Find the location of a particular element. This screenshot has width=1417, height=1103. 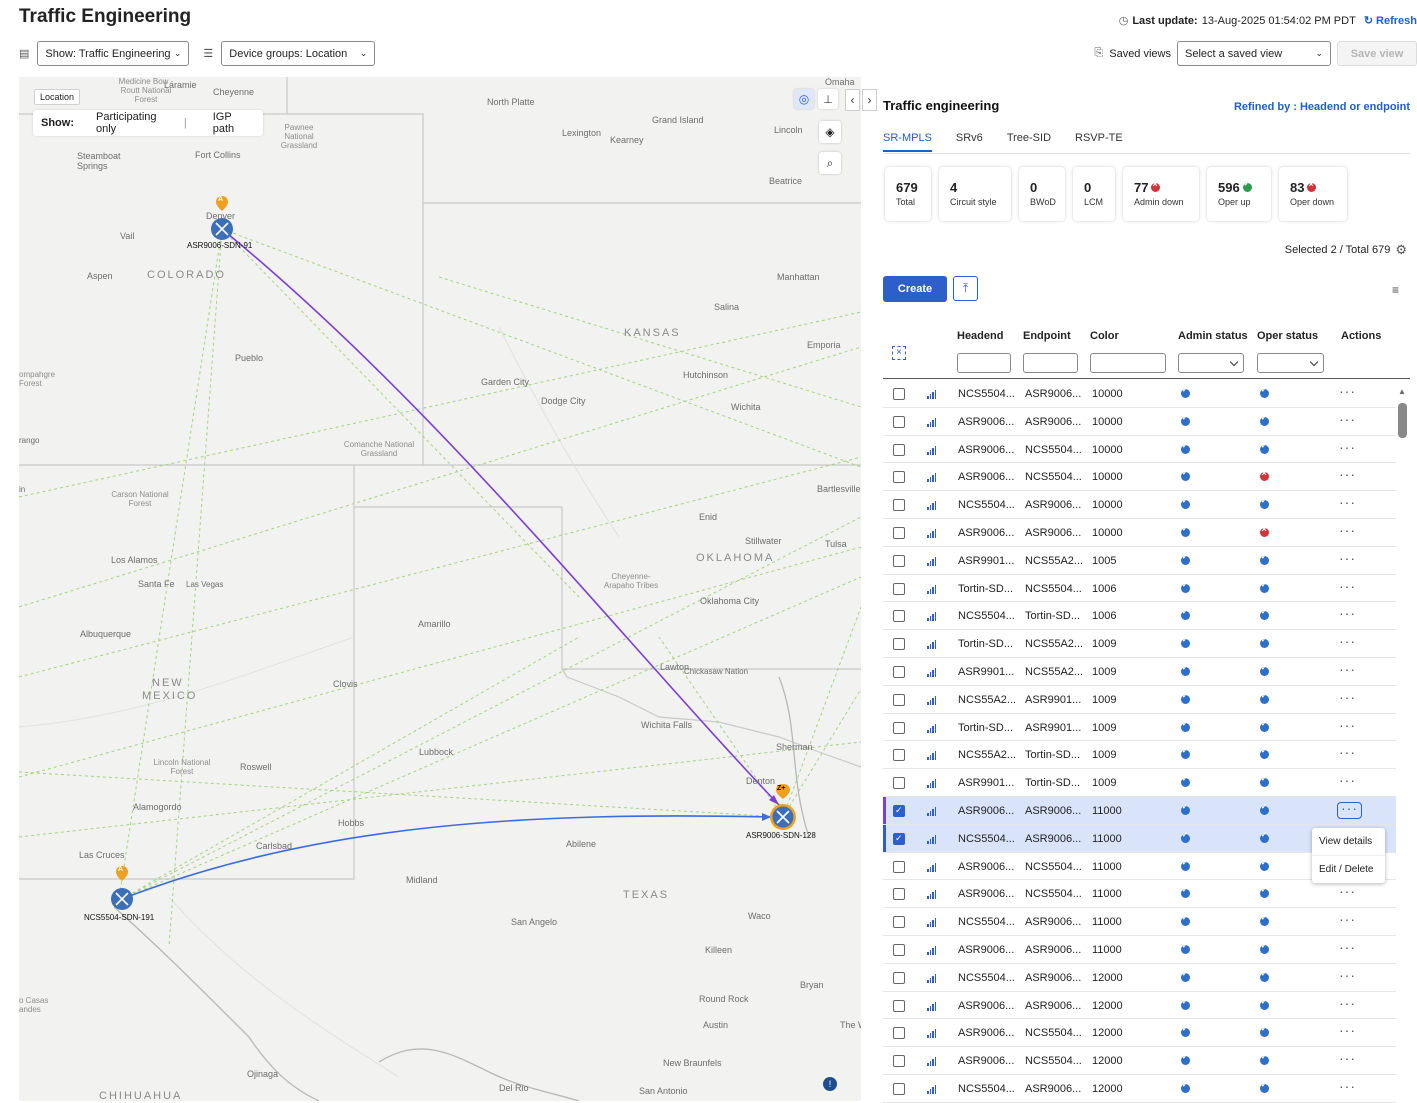

node-label-denver: ASR9006-SDN-91 is located at coordinates (219, 245).